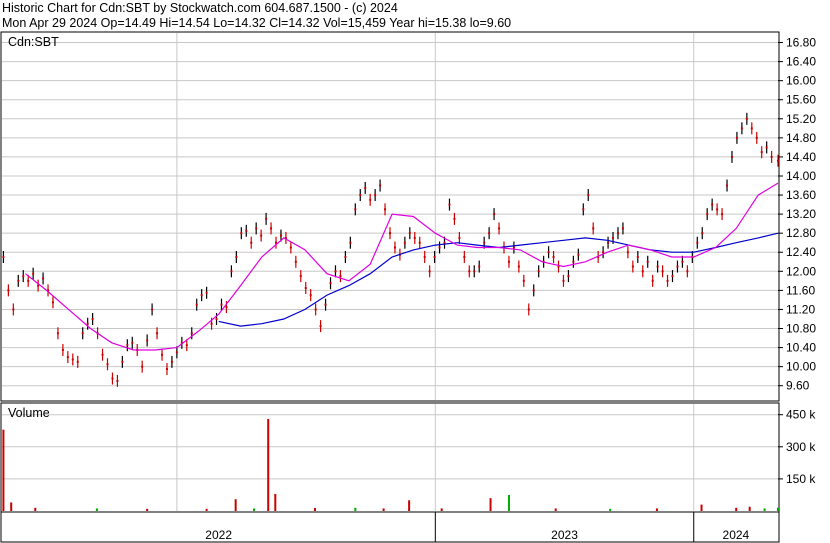  What do you see at coordinates (736, 535) in the screenshot?
I see `x-axis-year-label: 2024` at bounding box center [736, 535].